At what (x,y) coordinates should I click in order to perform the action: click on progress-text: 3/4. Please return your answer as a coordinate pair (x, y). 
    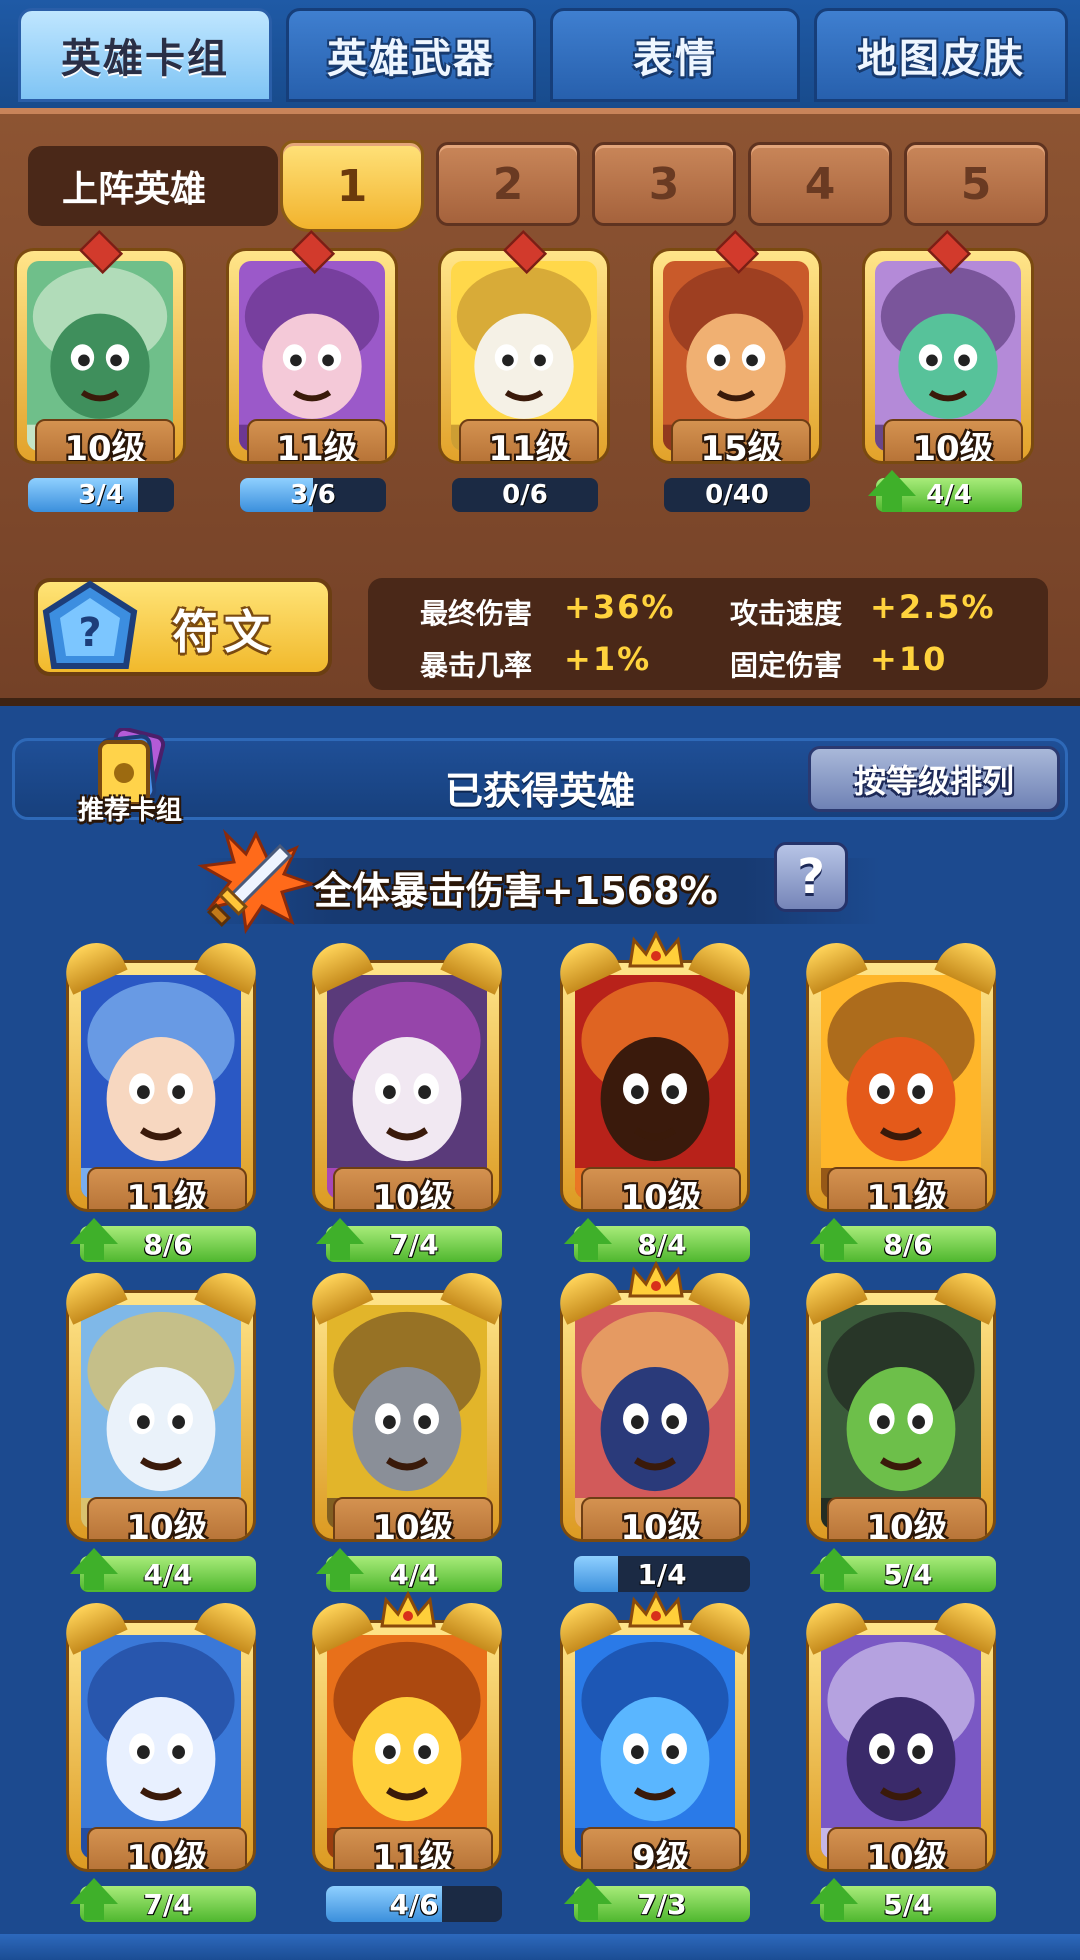
    Looking at the image, I should click on (101, 495).